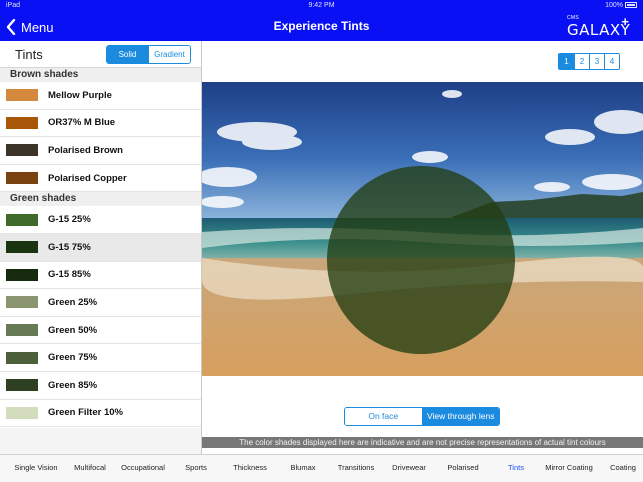  I want to click on shade-row-green-filter-10: Green Filter 10%, so click(100, 413).